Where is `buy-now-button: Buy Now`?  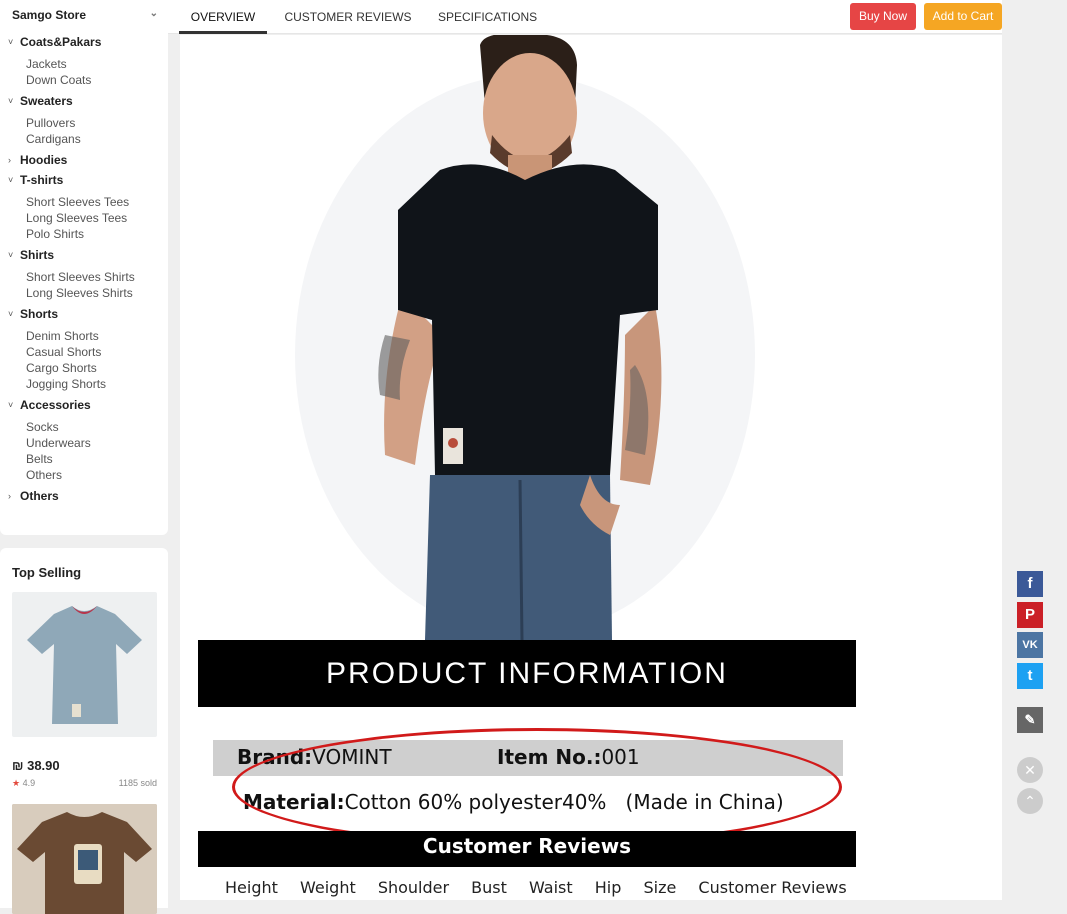 buy-now-button: Buy Now is located at coordinates (883, 16).